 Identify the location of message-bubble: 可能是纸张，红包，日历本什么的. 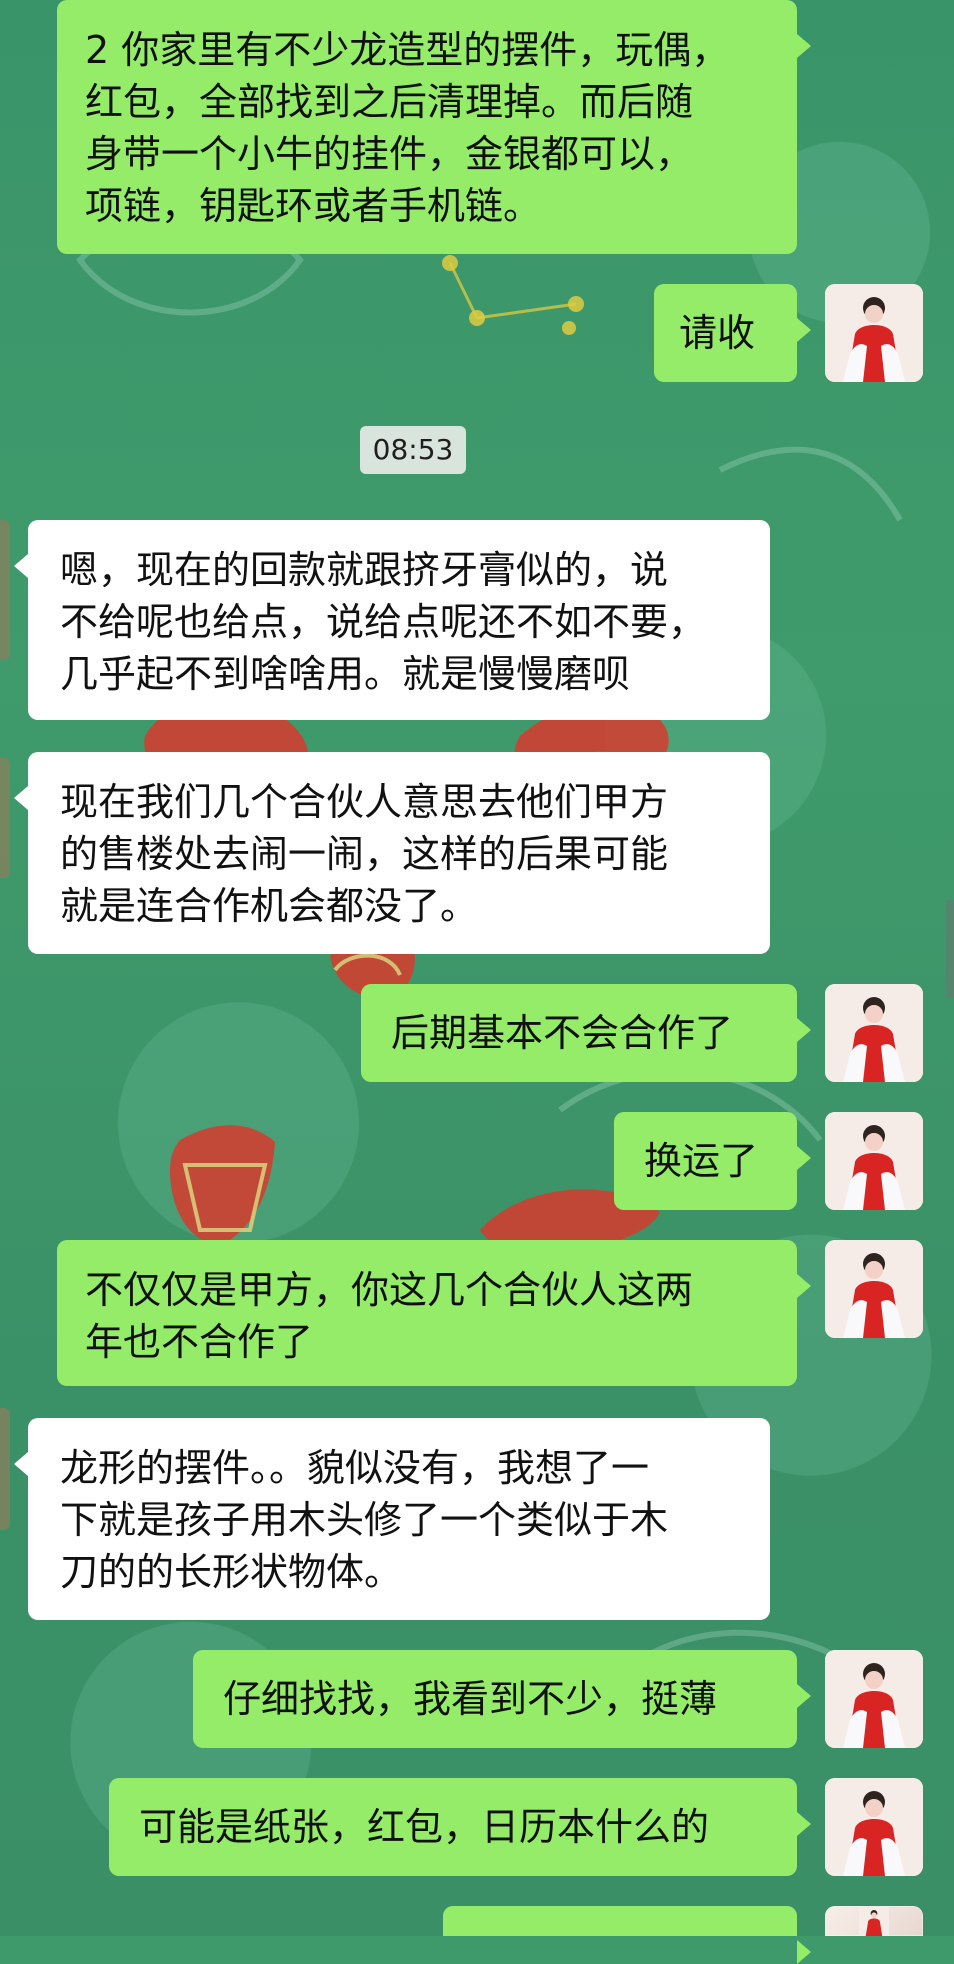
(460, 1827).